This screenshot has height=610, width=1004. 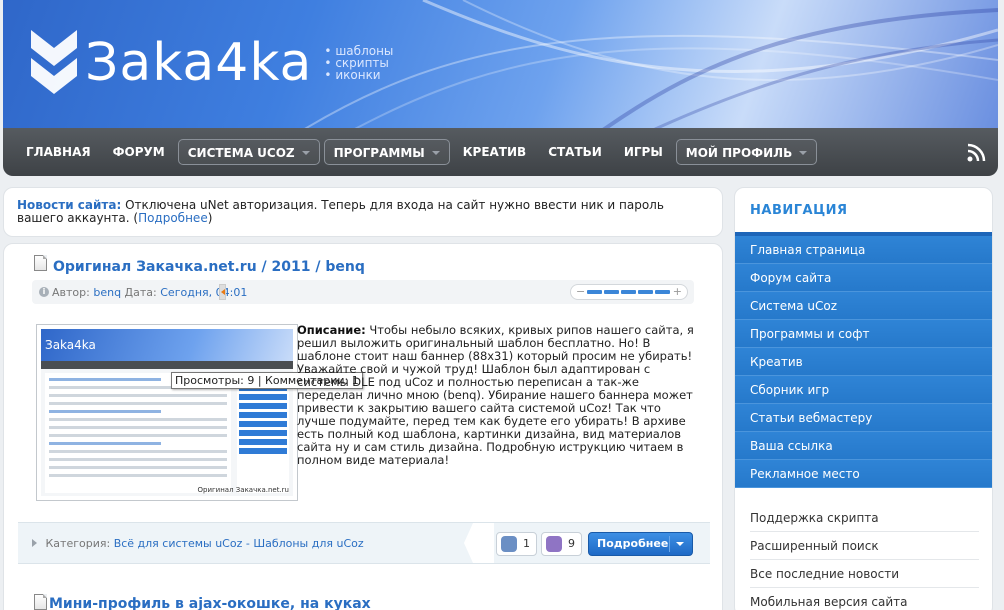 I want to click on info-icon: i, so click(x=44, y=292).